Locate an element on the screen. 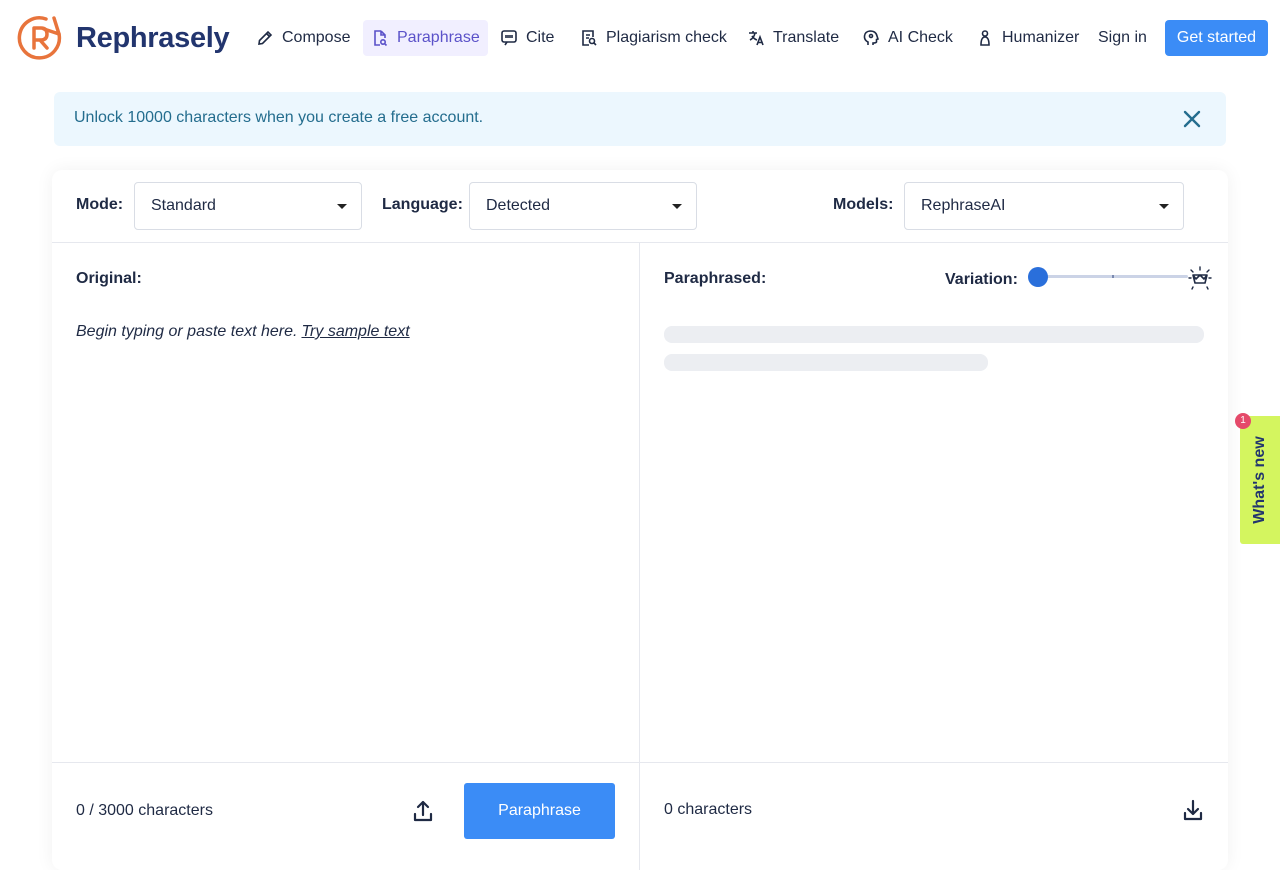 The width and height of the screenshot is (1280, 870). try-sample-text-link: Try sample text is located at coordinates (355, 331).